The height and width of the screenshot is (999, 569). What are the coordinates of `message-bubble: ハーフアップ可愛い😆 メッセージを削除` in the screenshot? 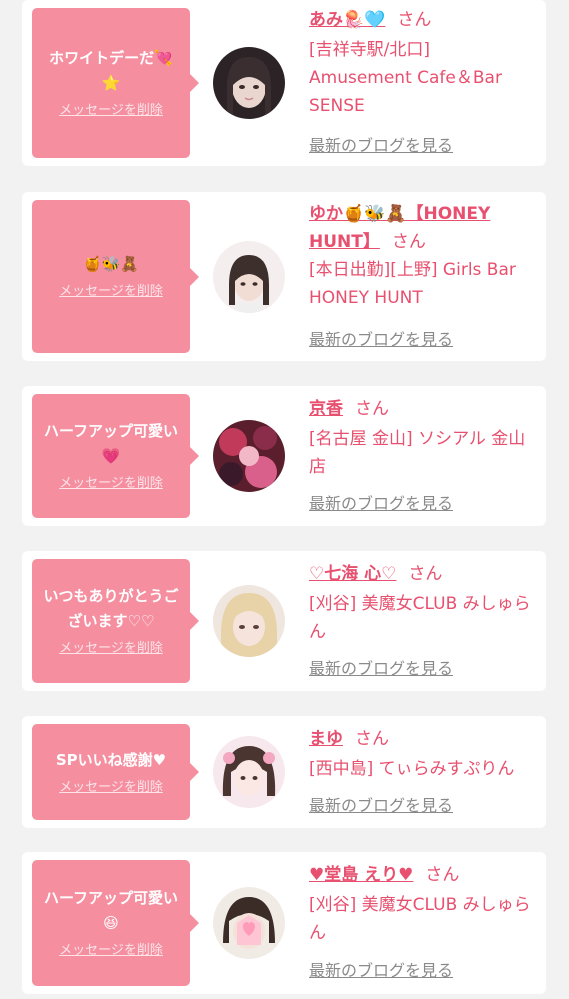 It's located at (115, 923).